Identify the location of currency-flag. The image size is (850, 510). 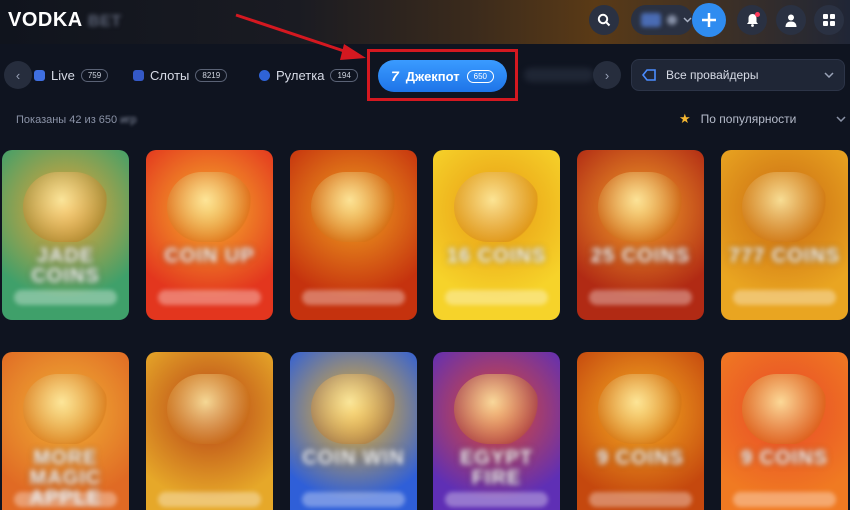
(651, 20).